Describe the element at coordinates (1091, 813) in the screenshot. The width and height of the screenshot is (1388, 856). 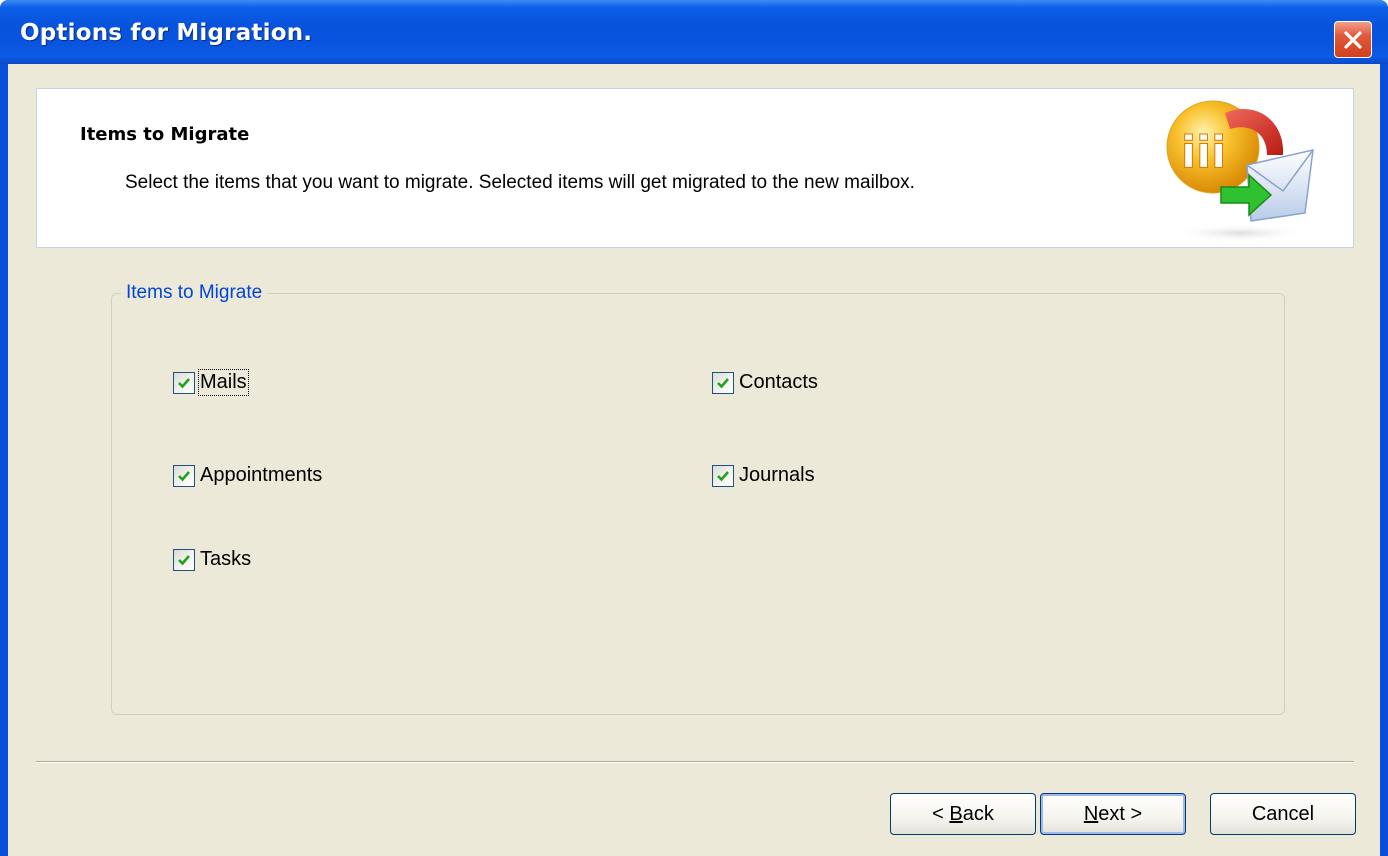
I see `next-mnemonic: N` at that location.